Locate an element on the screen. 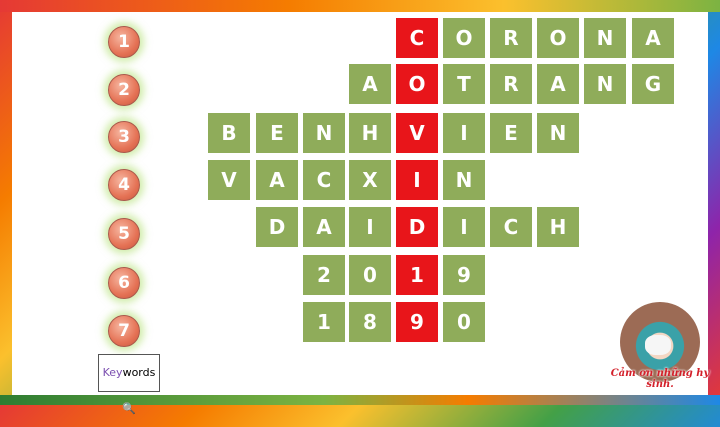  clue-number-7: 7 is located at coordinates (124, 331).